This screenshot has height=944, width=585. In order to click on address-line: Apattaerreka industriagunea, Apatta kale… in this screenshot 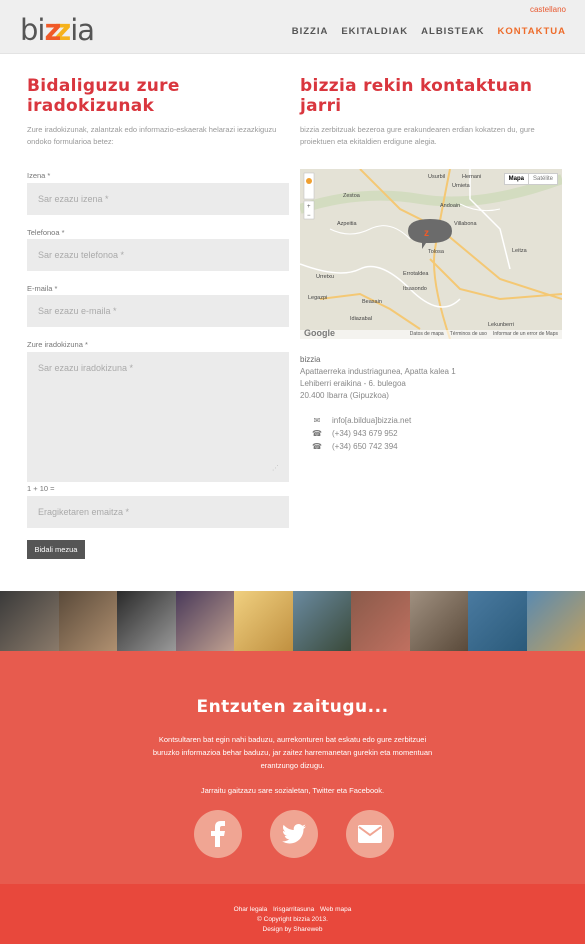, I will do `click(378, 371)`.